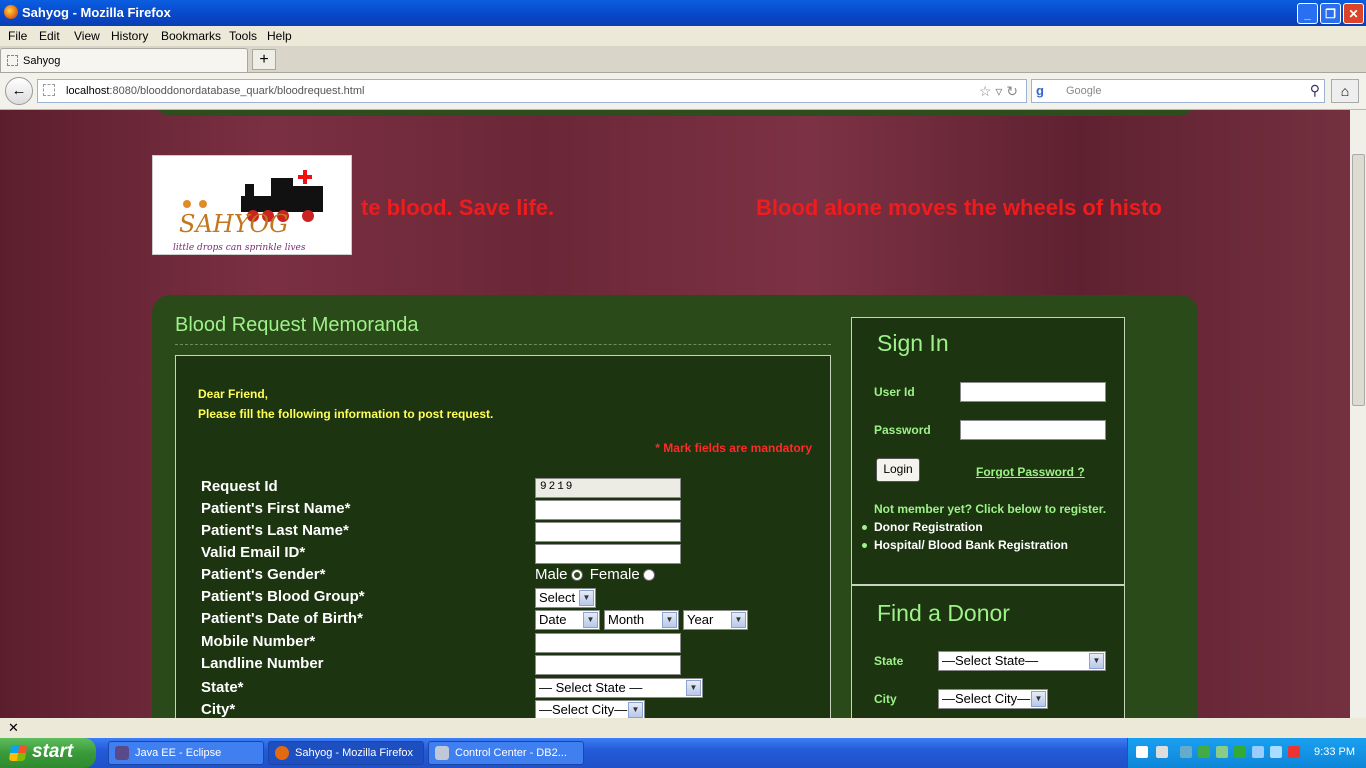  Describe the element at coordinates (49, 90) in the screenshot. I see `site-identity-icon` at that location.